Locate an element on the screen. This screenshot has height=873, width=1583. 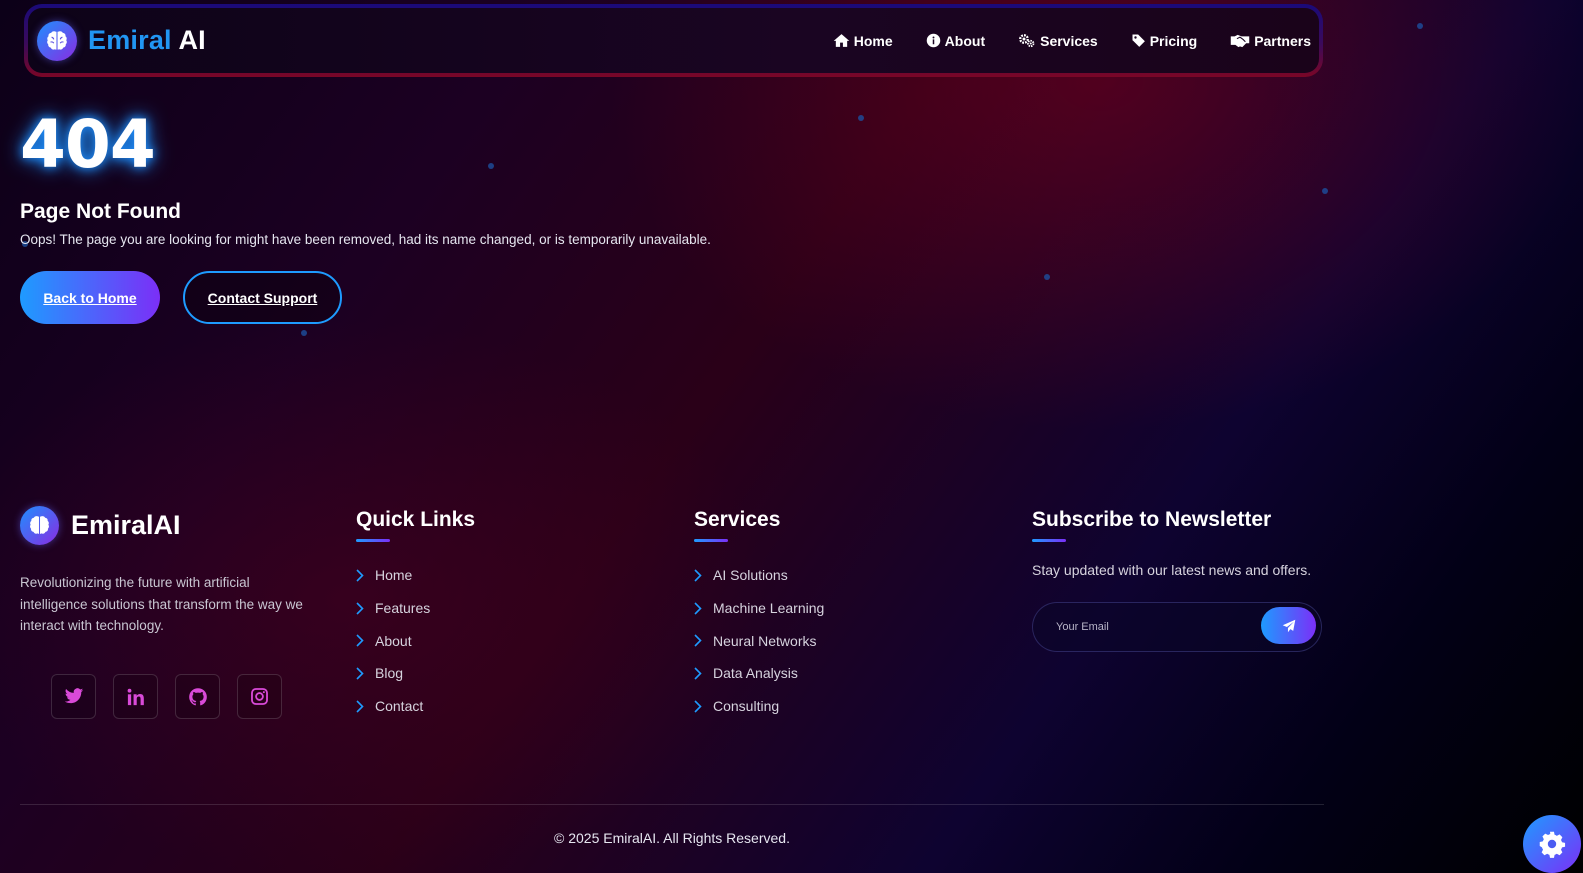
footer-link-features: Features is located at coordinates (415, 608).